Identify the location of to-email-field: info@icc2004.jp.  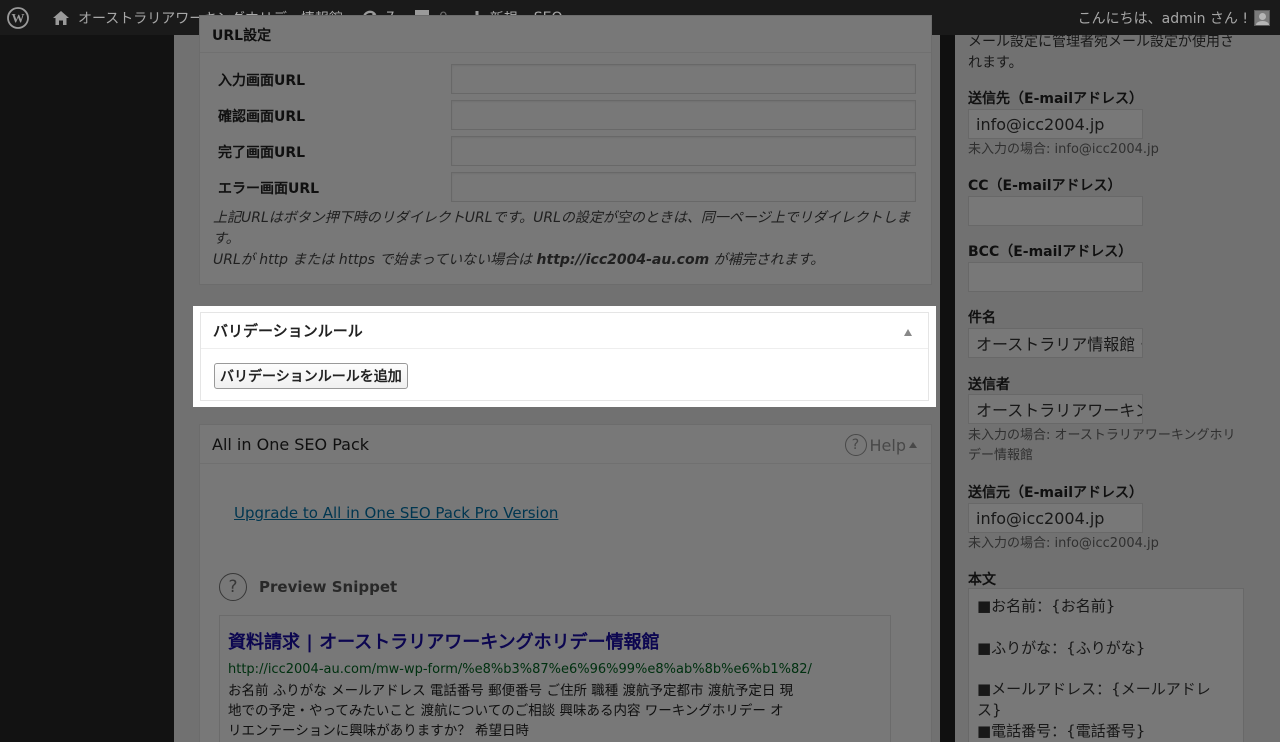
(1055, 124).